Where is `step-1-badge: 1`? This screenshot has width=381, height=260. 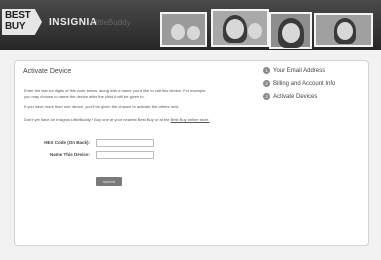
step-1-badge: 1 is located at coordinates (266, 70).